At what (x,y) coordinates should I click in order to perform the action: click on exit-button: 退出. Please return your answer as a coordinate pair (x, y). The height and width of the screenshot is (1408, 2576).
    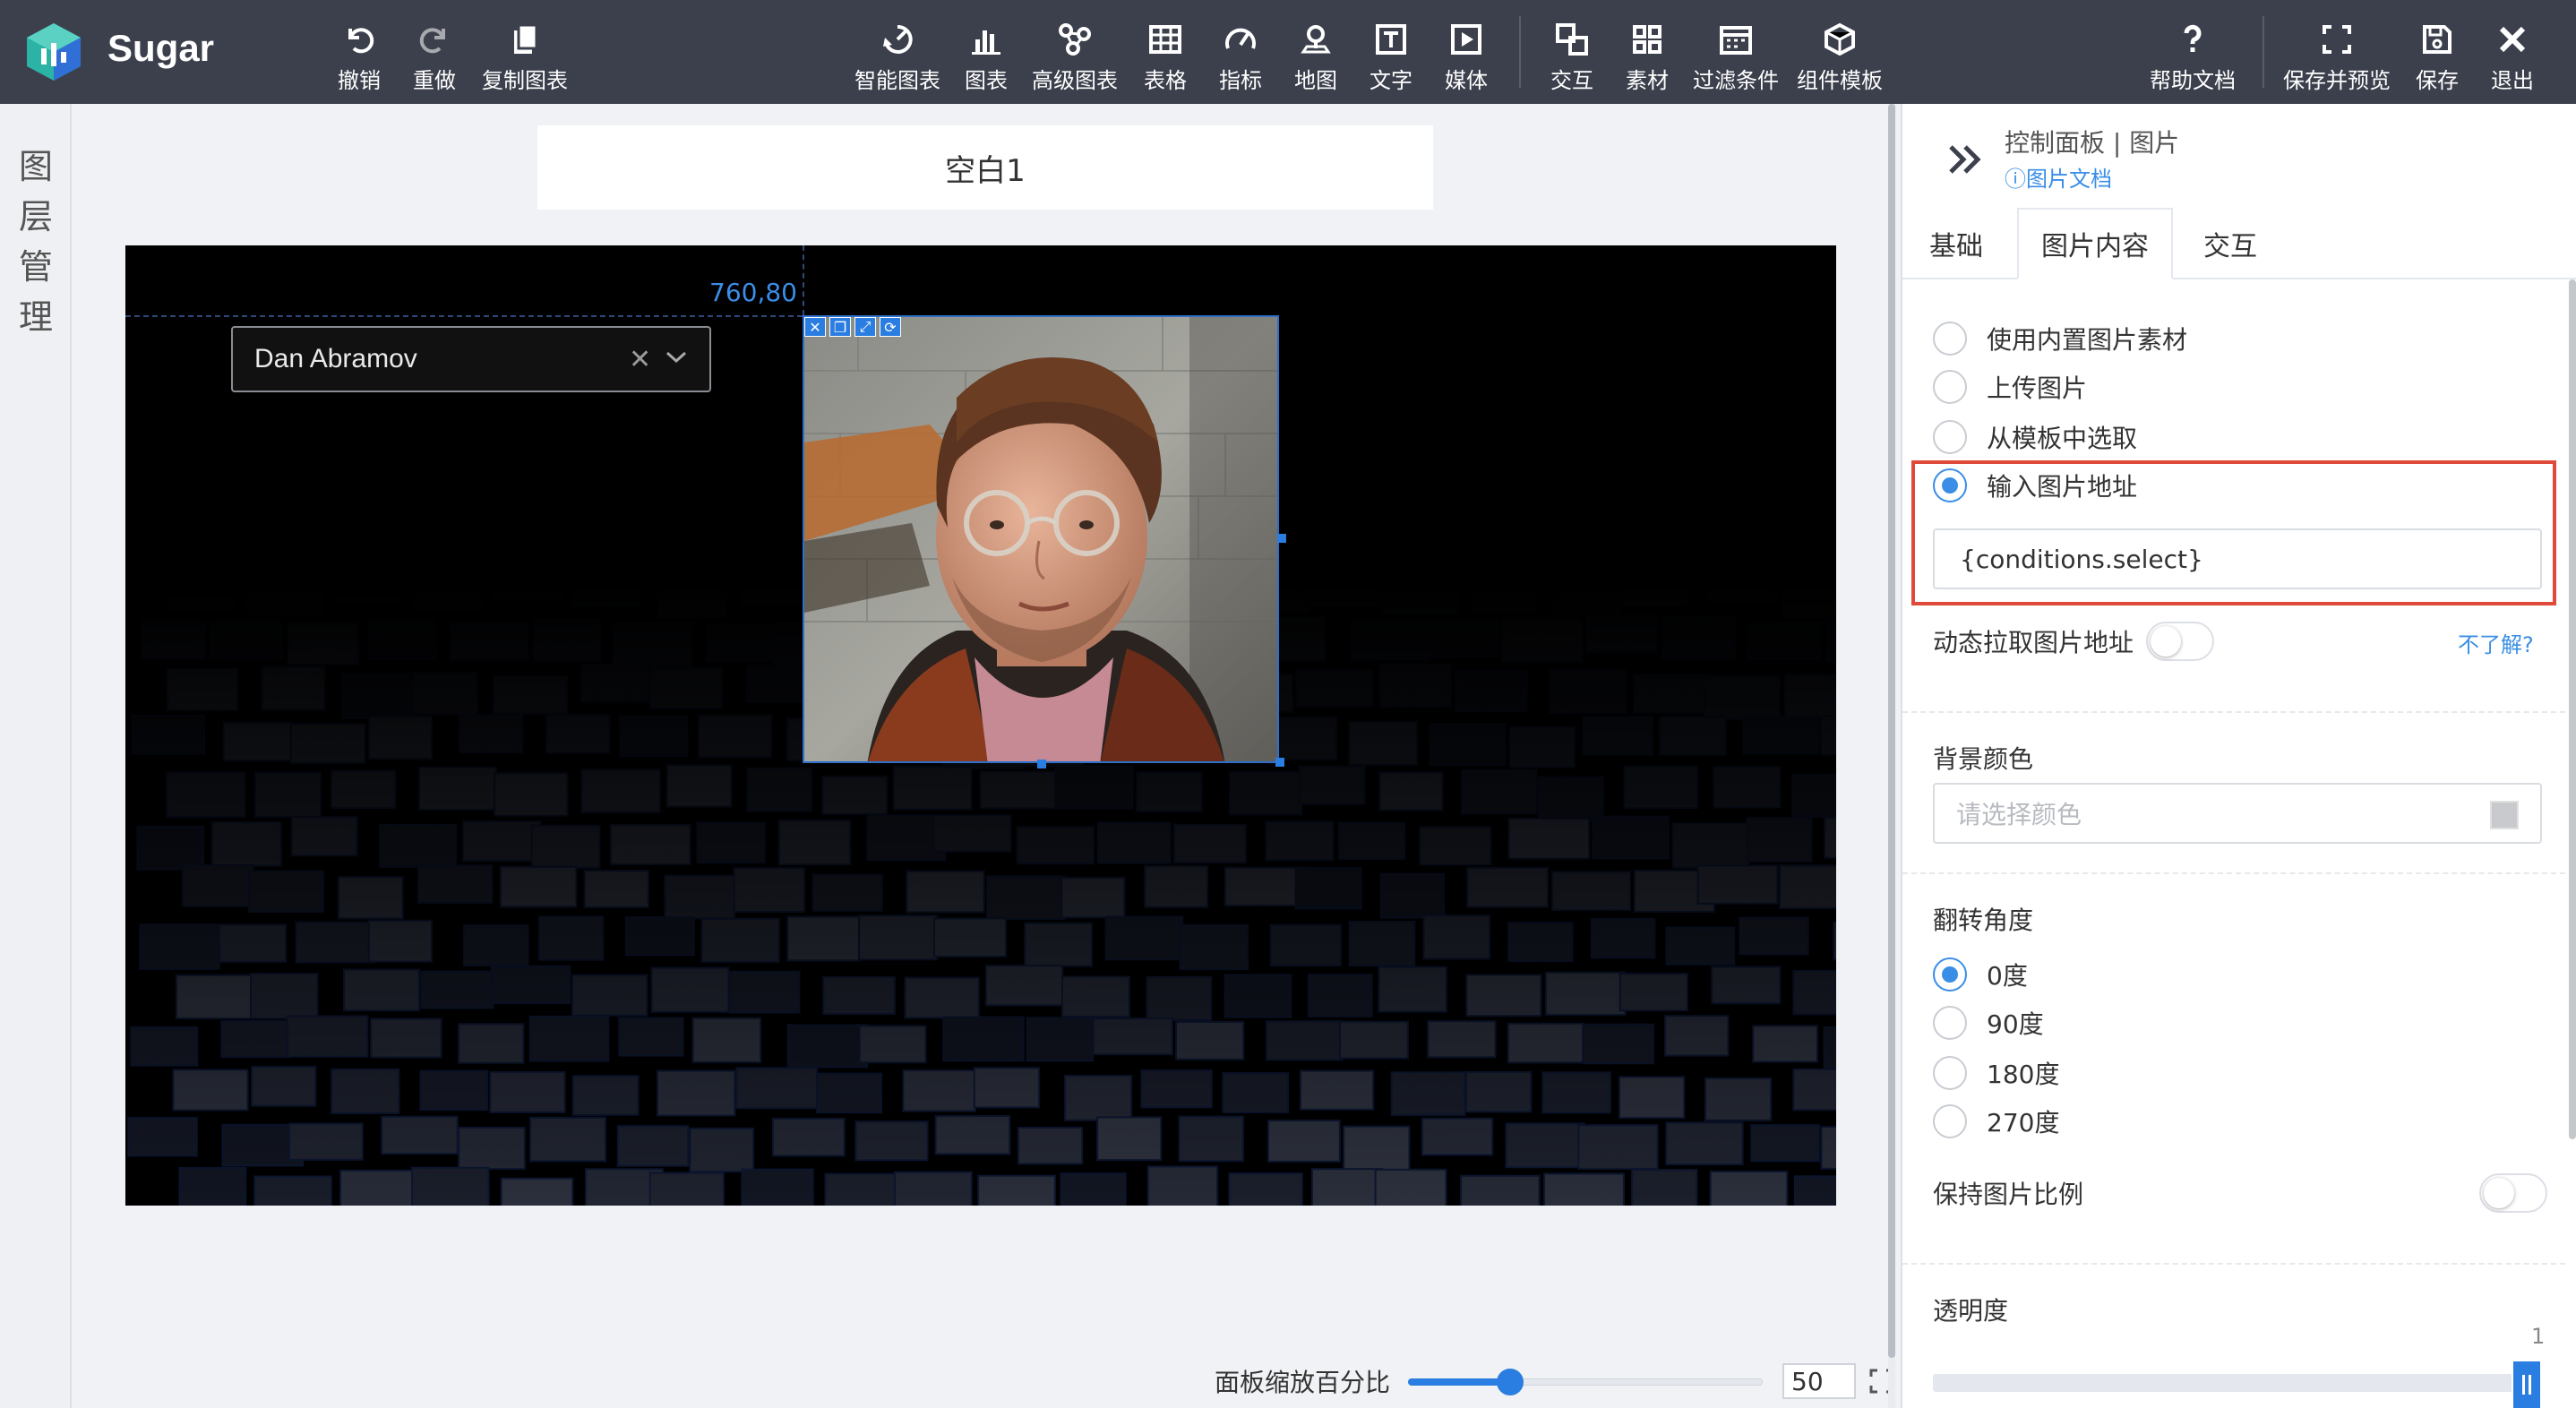
    Looking at the image, I should click on (2512, 52).